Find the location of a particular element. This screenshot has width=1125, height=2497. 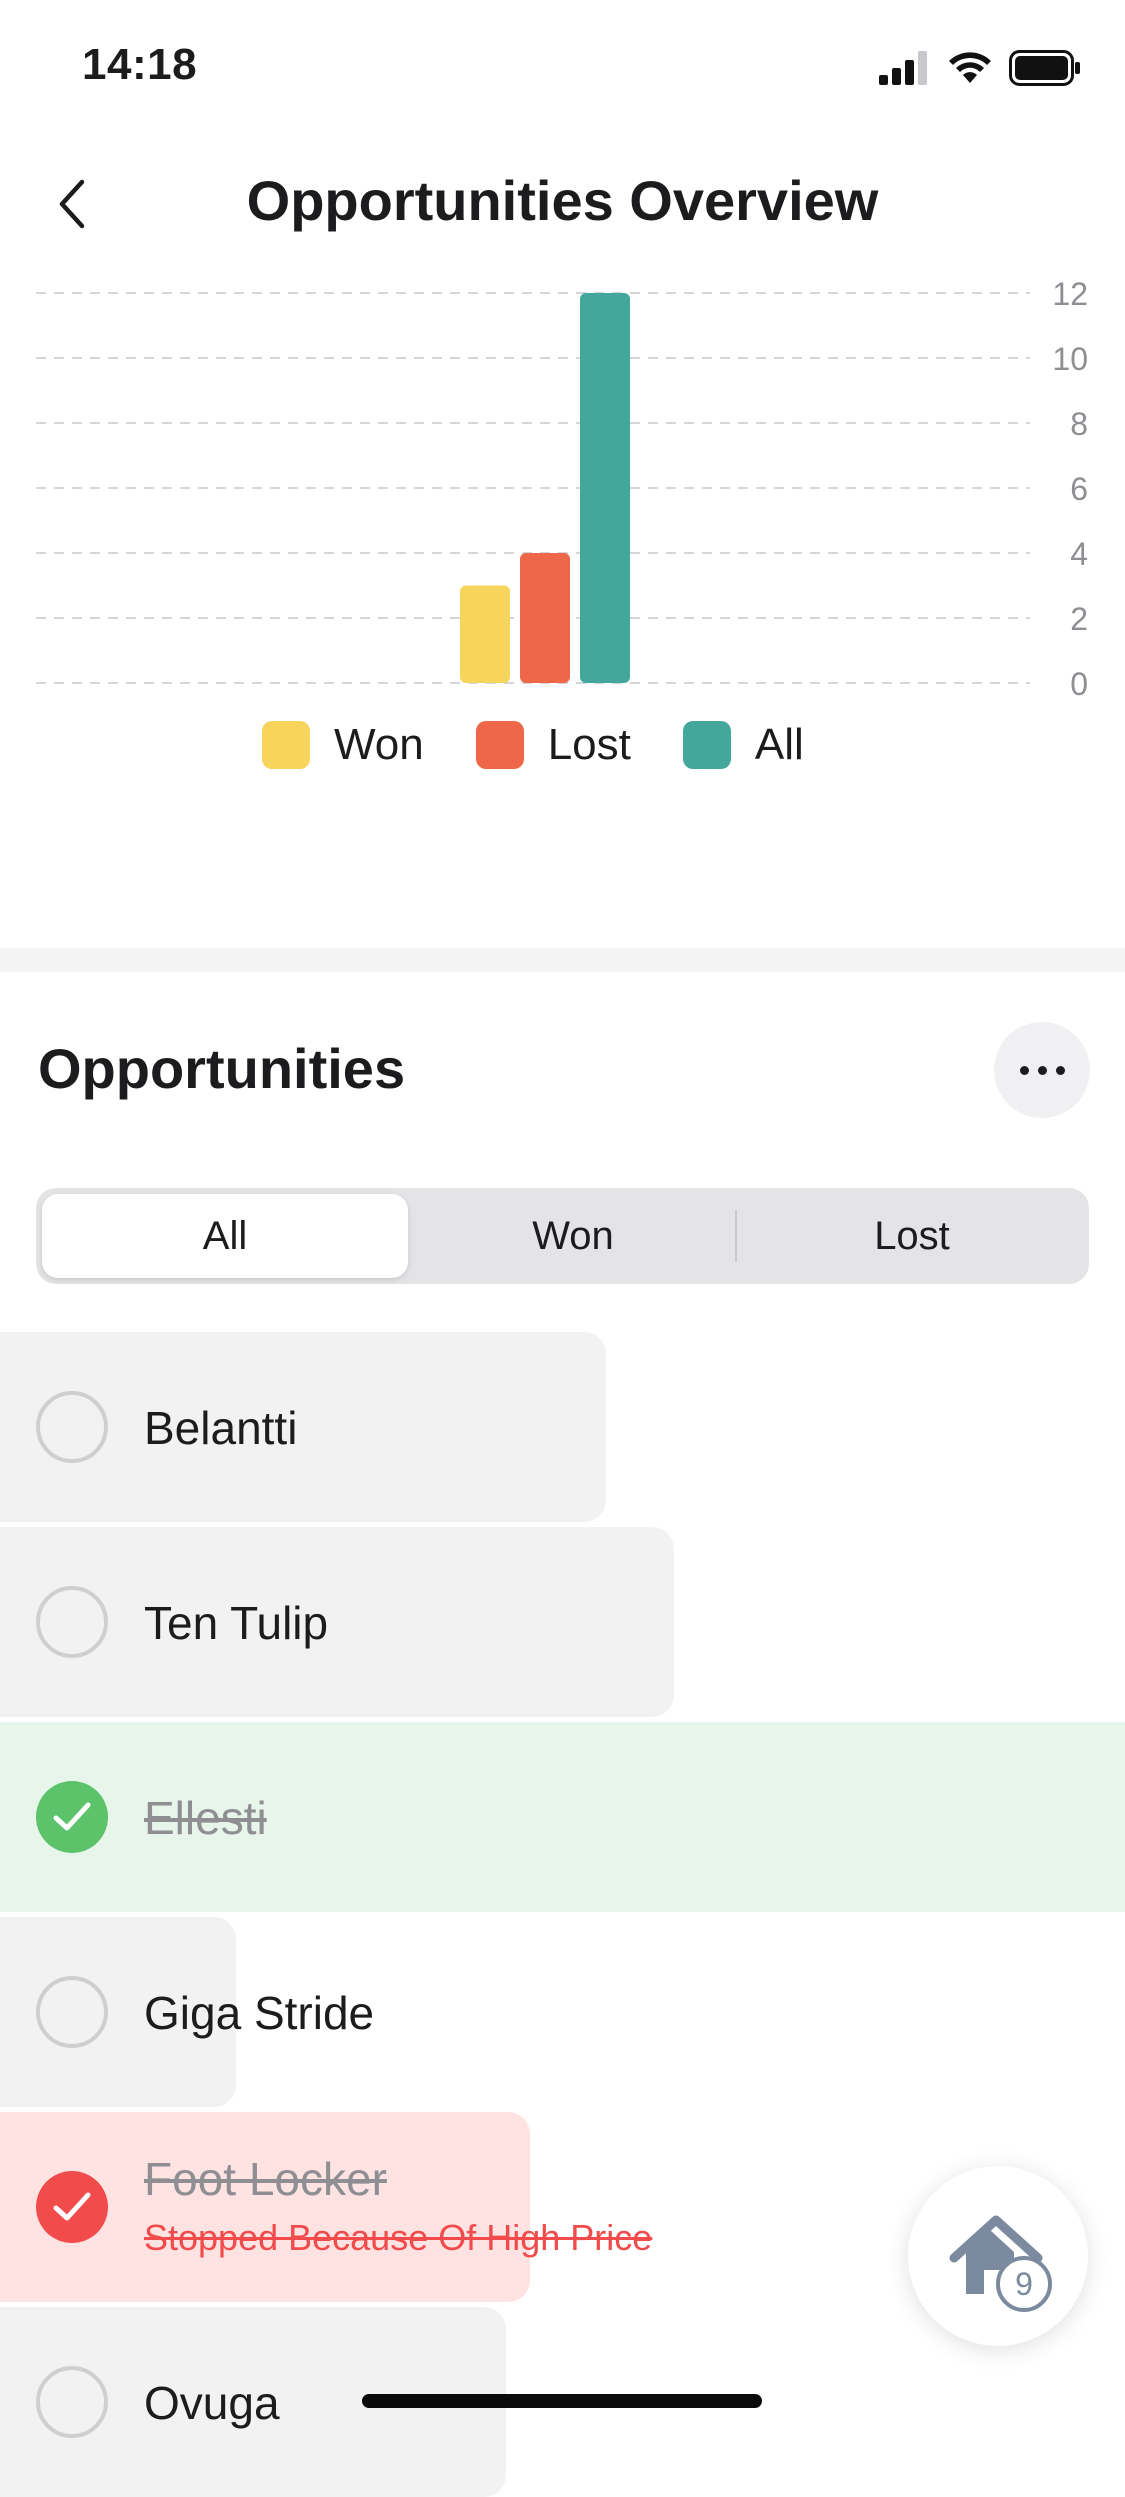

segment-separator is located at coordinates (736, 1236).